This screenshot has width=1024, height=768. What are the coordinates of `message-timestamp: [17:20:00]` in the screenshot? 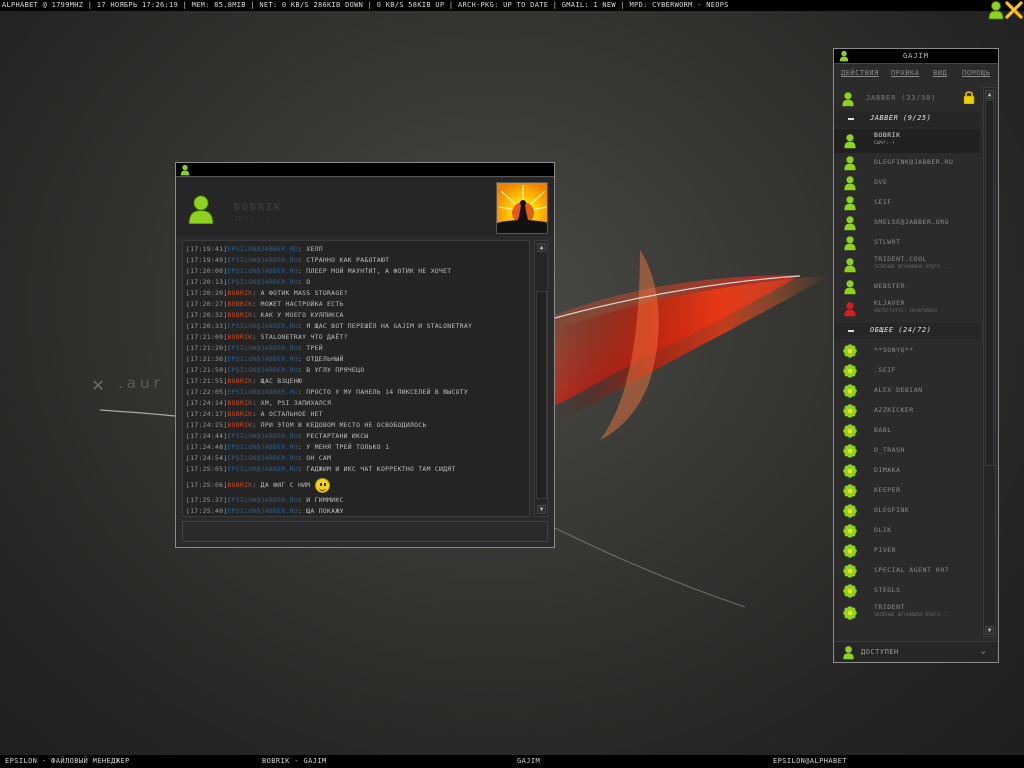 It's located at (207, 271).